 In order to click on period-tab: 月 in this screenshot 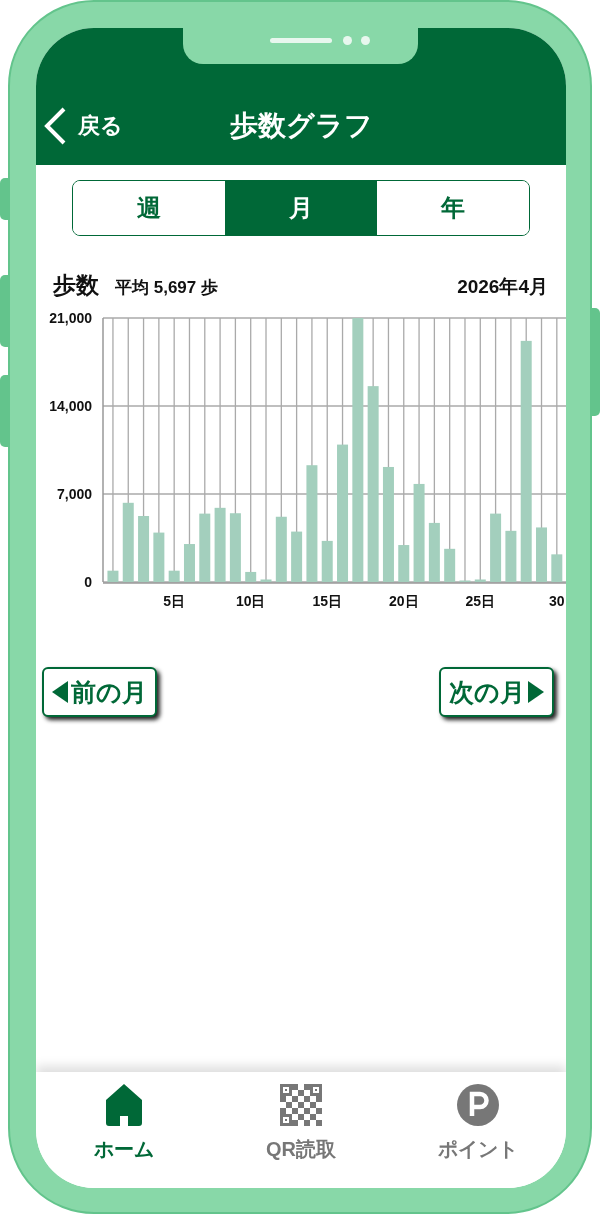, I will do `click(301, 208)`.